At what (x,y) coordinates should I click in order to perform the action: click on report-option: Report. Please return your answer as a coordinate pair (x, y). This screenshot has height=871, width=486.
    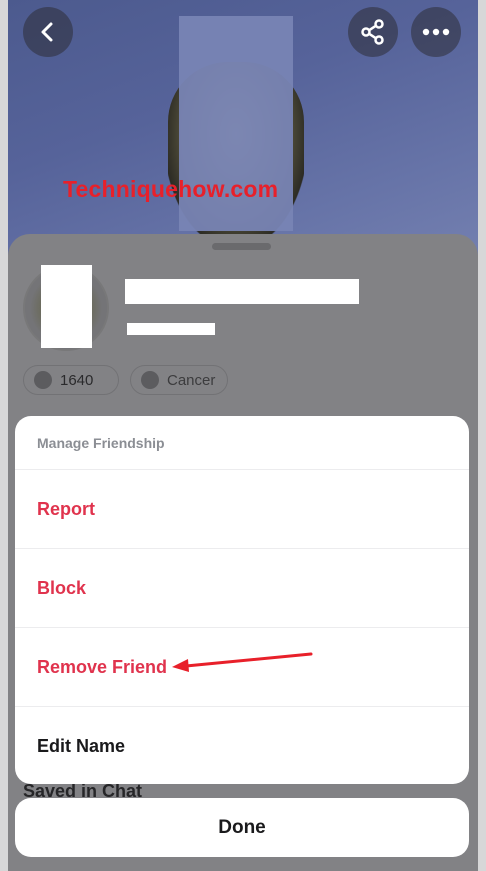
    Looking at the image, I should click on (242, 509).